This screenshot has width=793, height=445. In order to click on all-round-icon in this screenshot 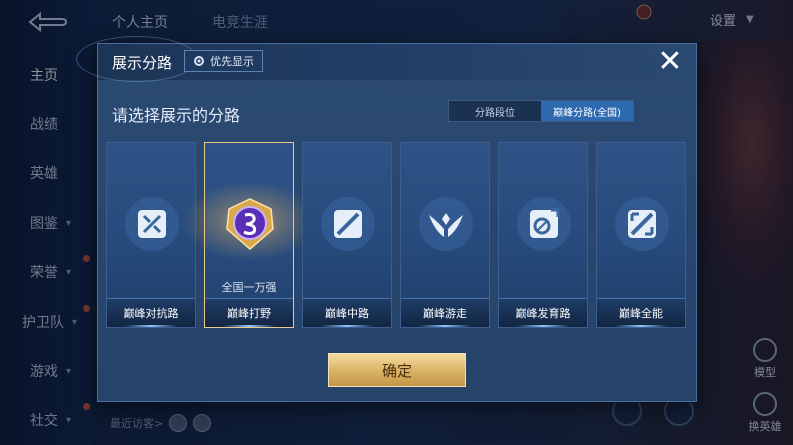, I will do `click(642, 224)`.